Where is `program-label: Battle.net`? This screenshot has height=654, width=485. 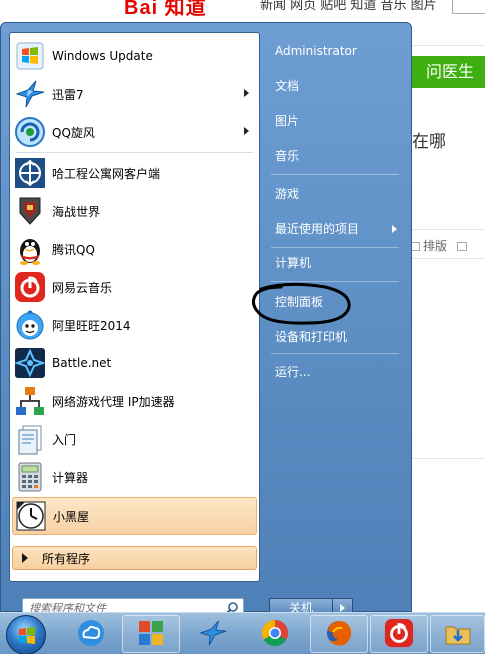 program-label: Battle.net is located at coordinates (82, 363).